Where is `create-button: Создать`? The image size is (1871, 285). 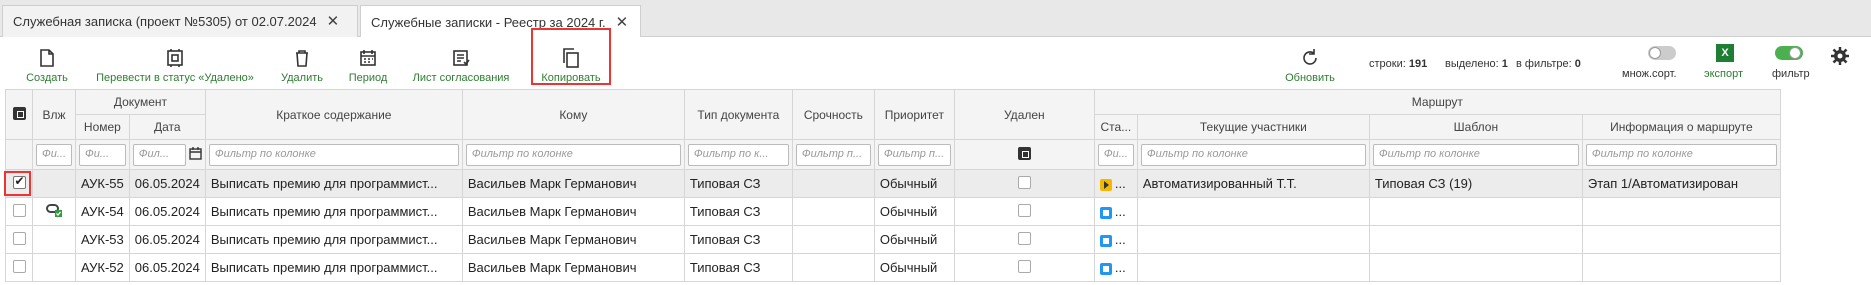 create-button: Создать is located at coordinates (47, 63).